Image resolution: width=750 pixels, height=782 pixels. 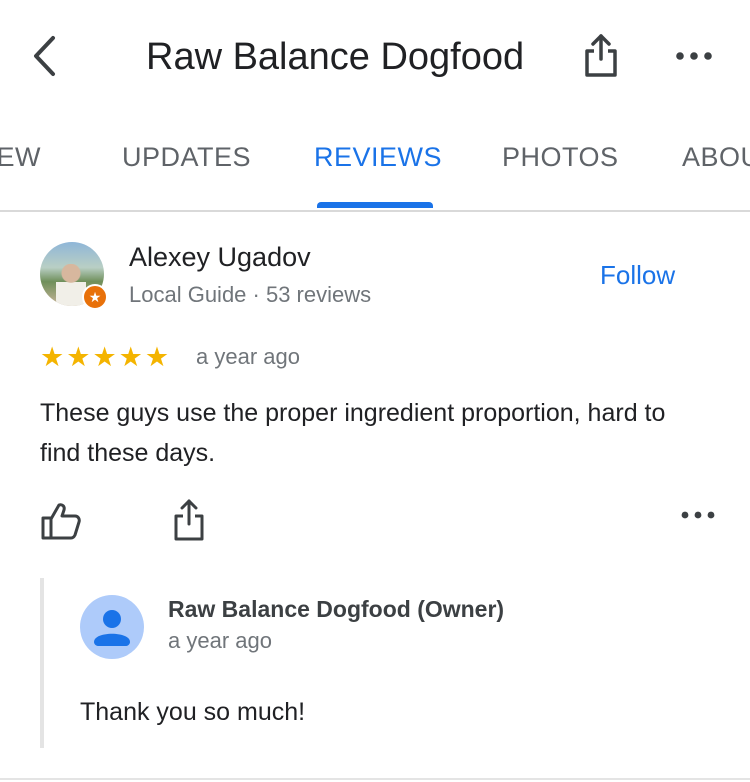 I want to click on chevron-left-icon, so click(x=44, y=56).